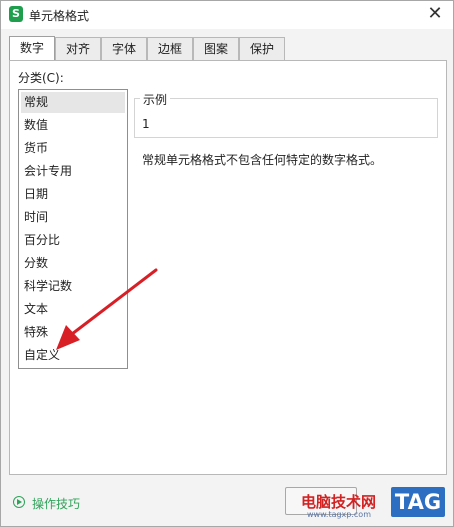  I want to click on category-item-scientific: 科学记数, so click(73, 286).